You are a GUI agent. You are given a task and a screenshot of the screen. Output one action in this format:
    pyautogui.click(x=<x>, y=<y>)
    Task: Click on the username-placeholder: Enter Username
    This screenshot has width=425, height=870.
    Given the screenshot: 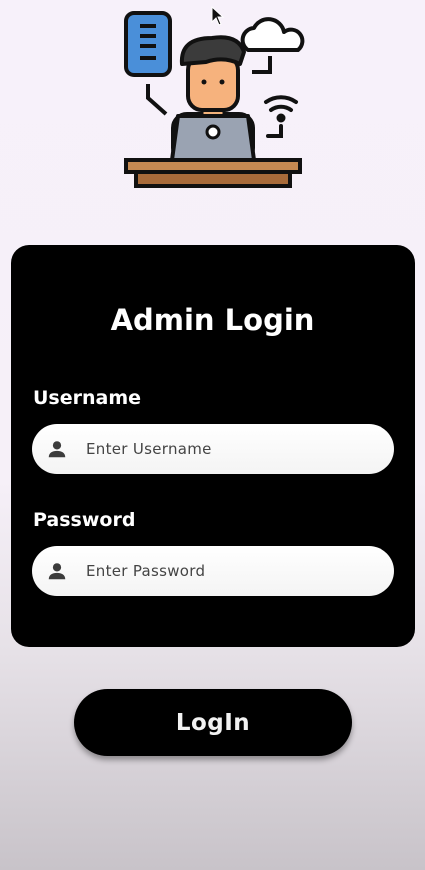 What is the action you would take?
    pyautogui.click(x=149, y=449)
    